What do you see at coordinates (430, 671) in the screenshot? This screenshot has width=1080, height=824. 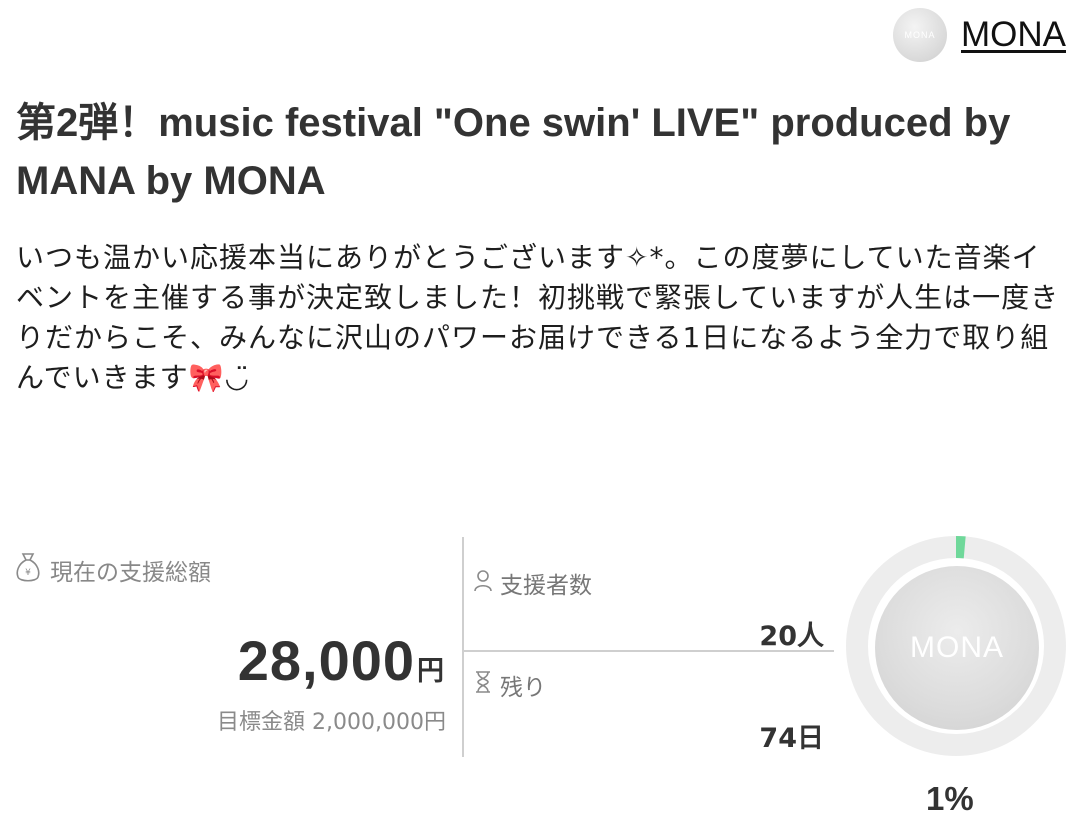 I see `total-support-unit: 円` at bounding box center [430, 671].